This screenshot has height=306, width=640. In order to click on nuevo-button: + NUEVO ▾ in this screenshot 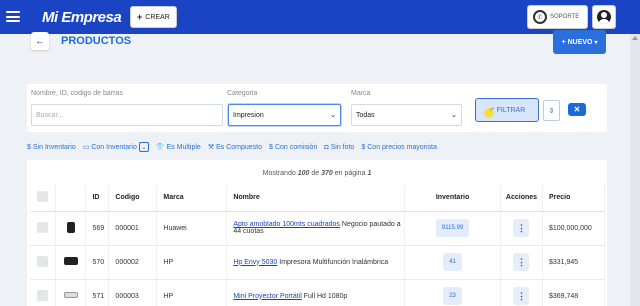, I will do `click(579, 42)`.